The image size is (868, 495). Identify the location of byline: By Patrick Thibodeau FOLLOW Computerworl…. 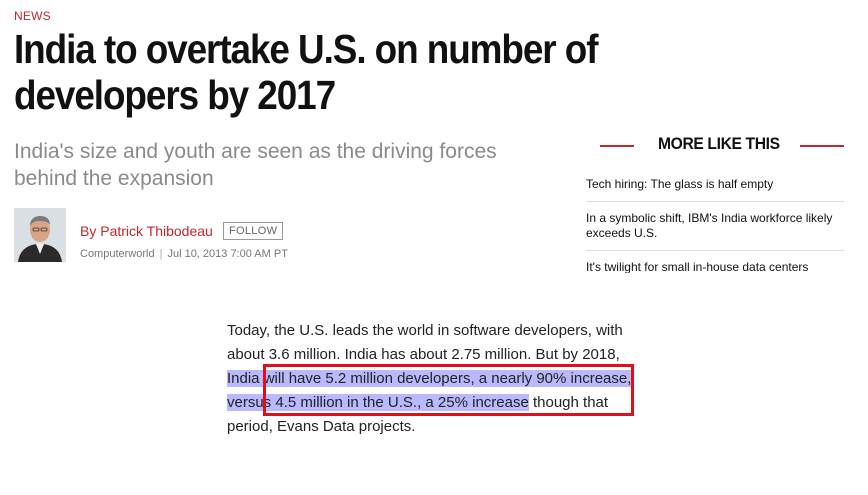
(294, 236).